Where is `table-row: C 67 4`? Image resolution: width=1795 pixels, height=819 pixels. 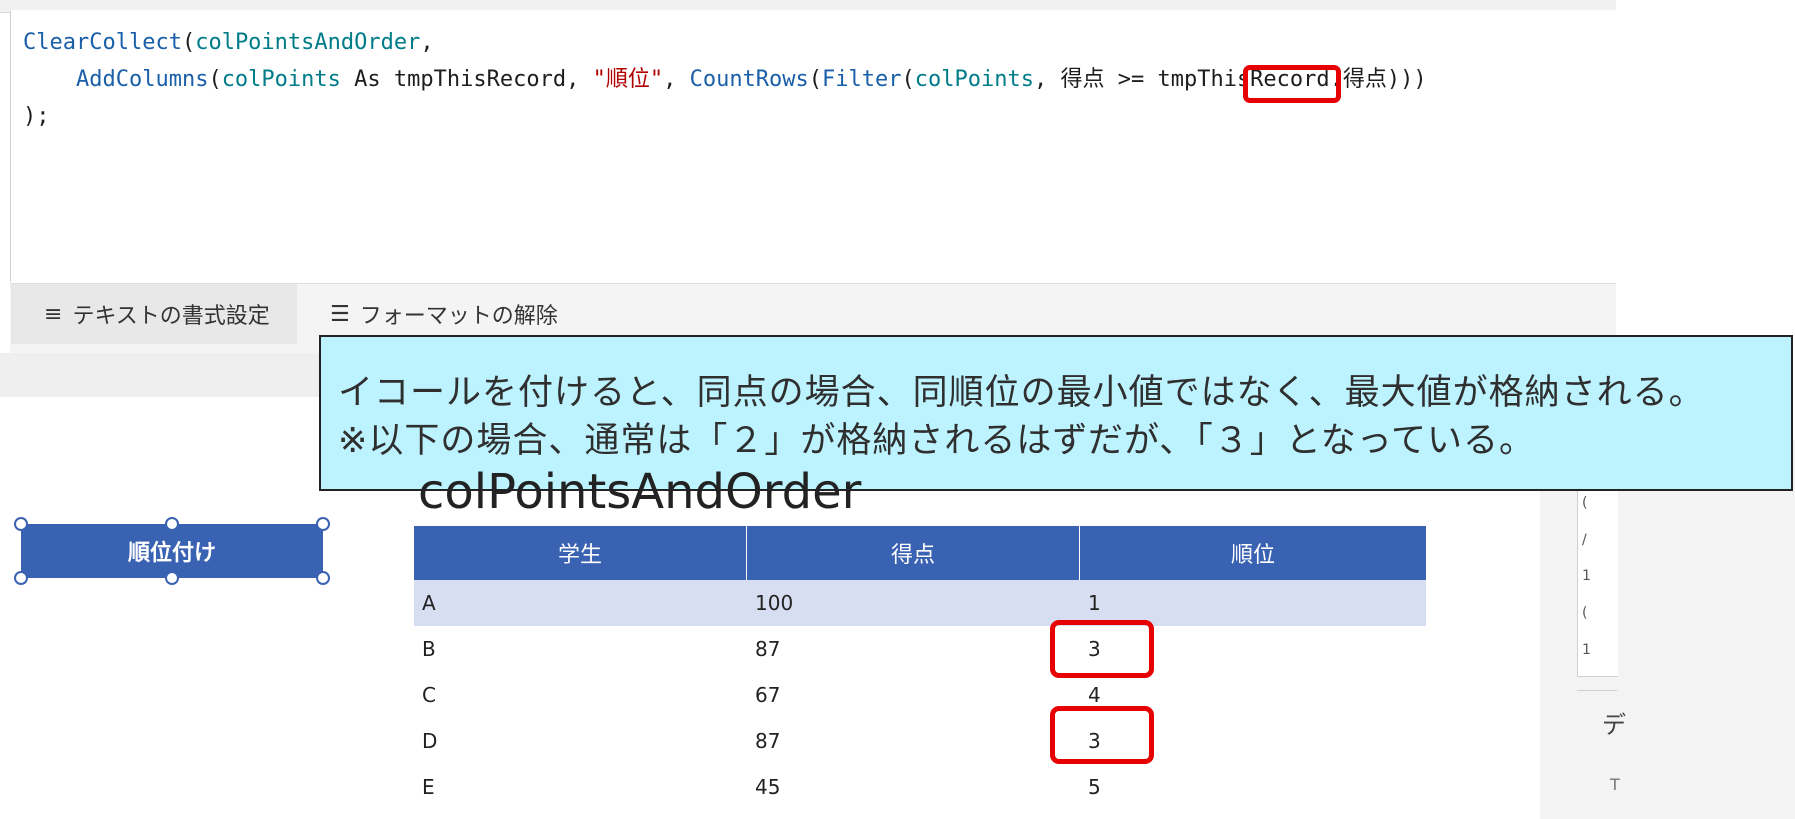 table-row: C 67 4 is located at coordinates (920, 695).